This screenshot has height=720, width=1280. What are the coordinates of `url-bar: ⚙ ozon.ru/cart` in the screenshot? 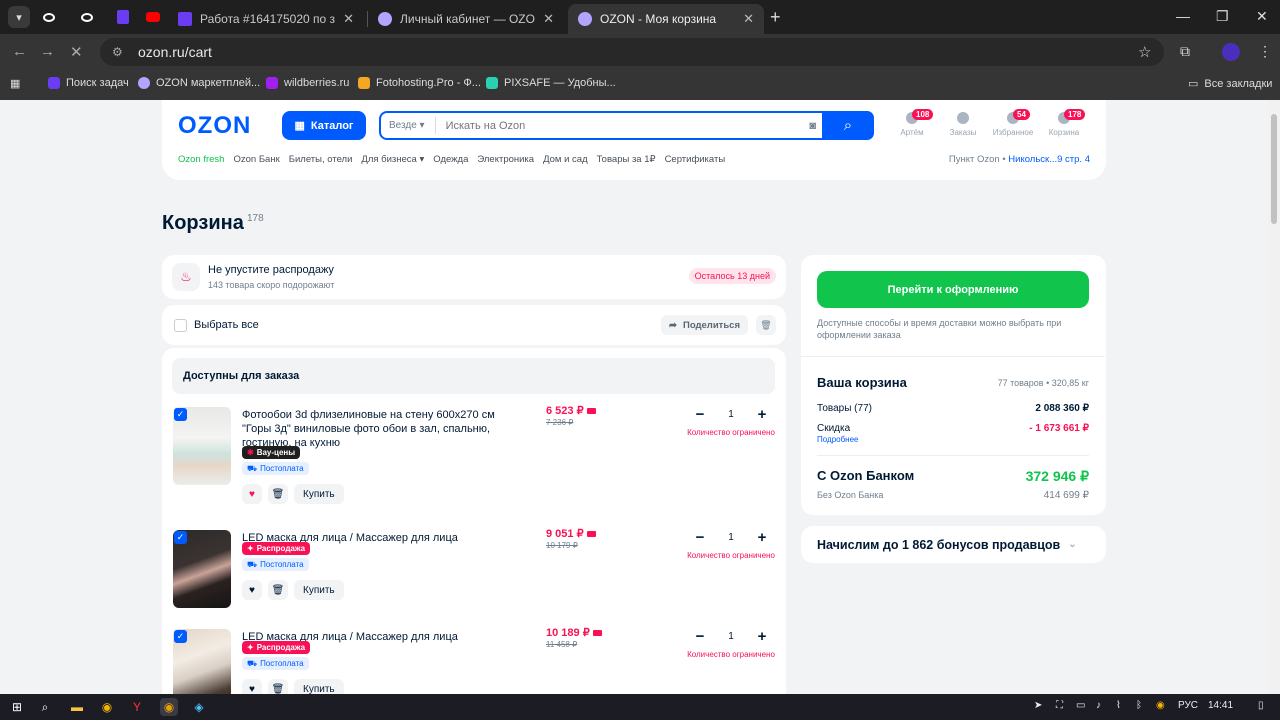 It's located at (632, 52).